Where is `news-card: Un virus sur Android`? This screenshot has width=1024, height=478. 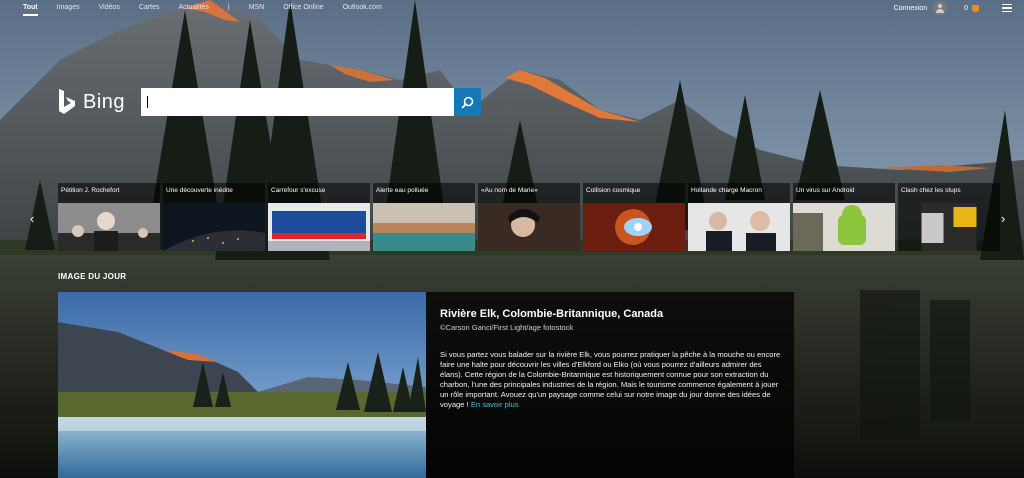
news-card: Un virus sur Android is located at coordinates (844, 217).